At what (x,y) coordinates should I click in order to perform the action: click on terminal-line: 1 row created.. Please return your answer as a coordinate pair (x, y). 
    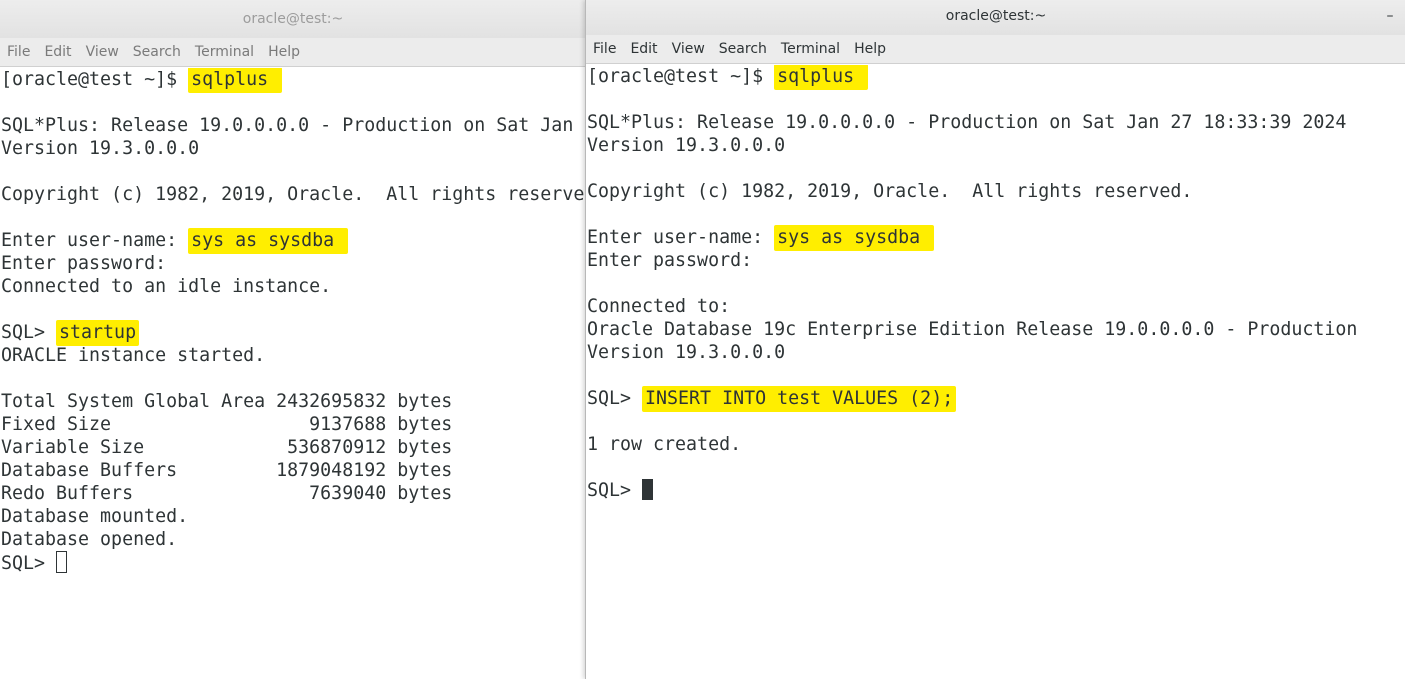
    Looking at the image, I should click on (996, 444).